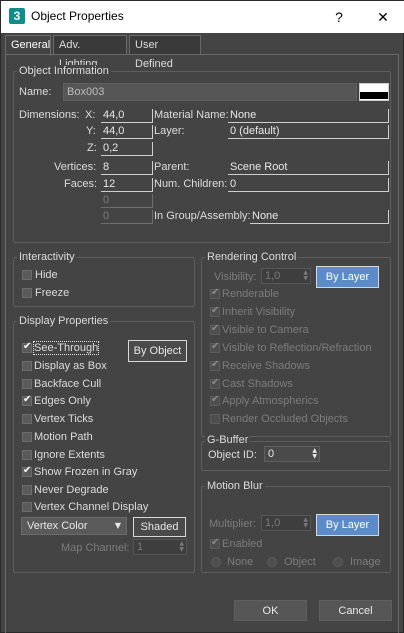 Image resolution: width=404 pixels, height=633 pixels. What do you see at coordinates (202, 17) in the screenshot?
I see `title-bar: 3 Object Properties ? ✕` at bounding box center [202, 17].